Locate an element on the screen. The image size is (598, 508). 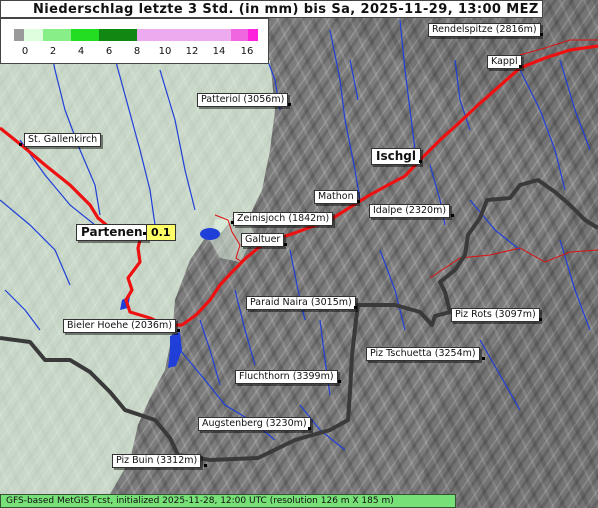
label-piz-tschuetta: Piz Tschuetta (3254m) is located at coordinates (423, 354).